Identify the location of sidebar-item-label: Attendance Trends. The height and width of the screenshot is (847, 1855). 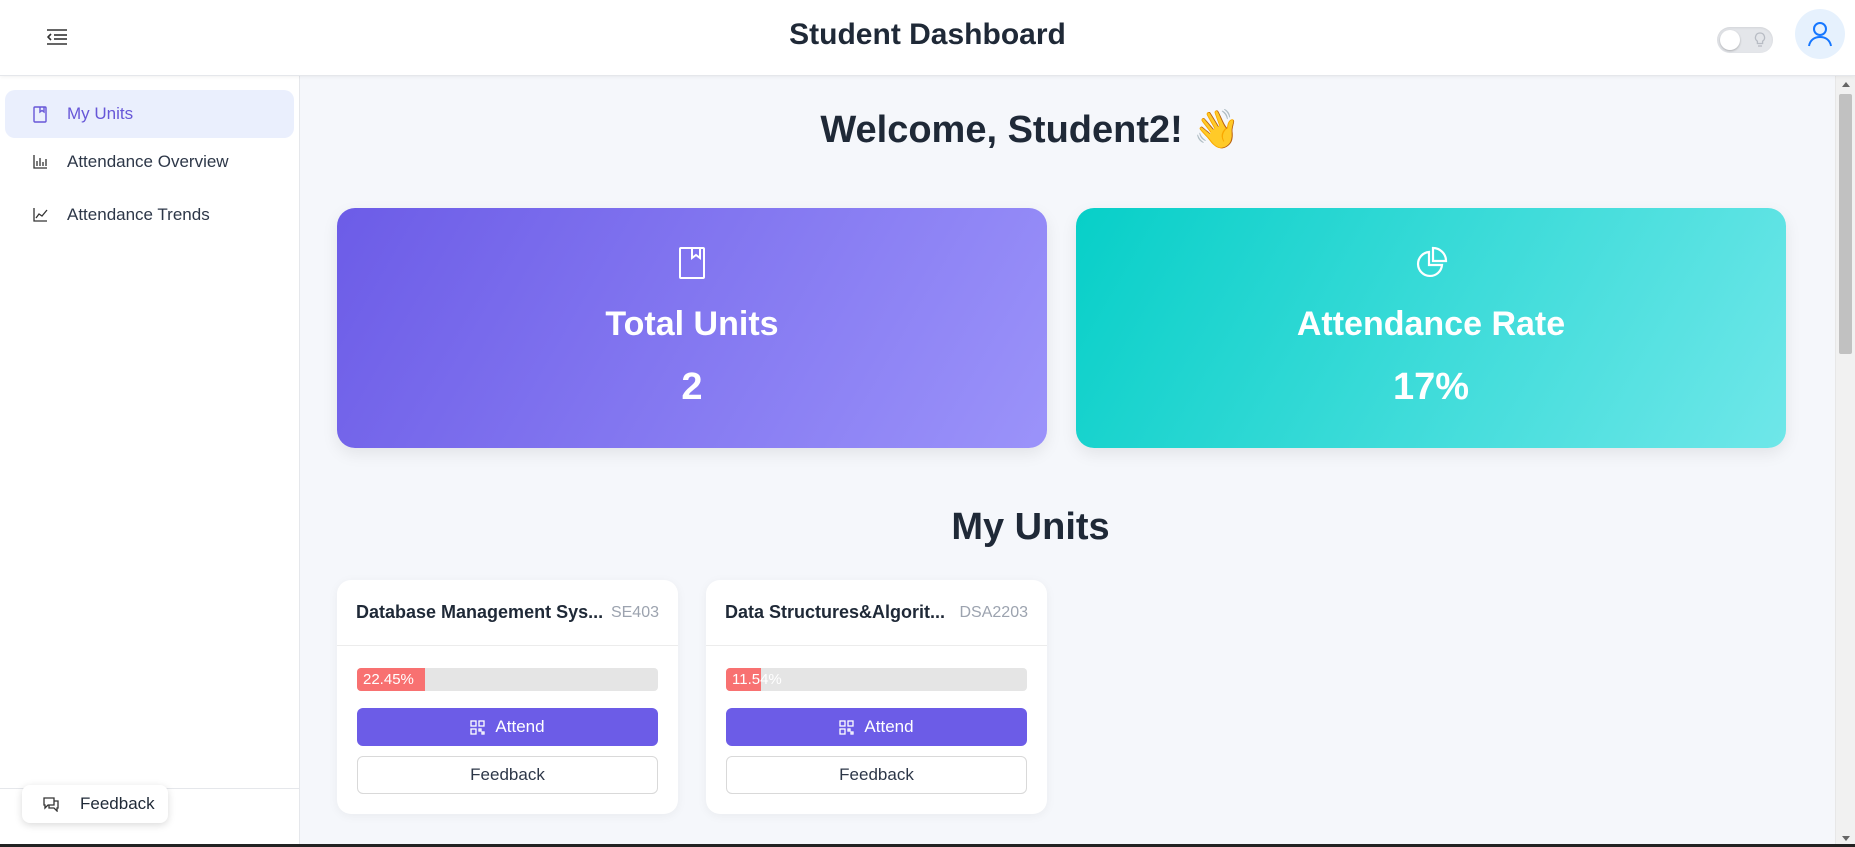
(138, 214).